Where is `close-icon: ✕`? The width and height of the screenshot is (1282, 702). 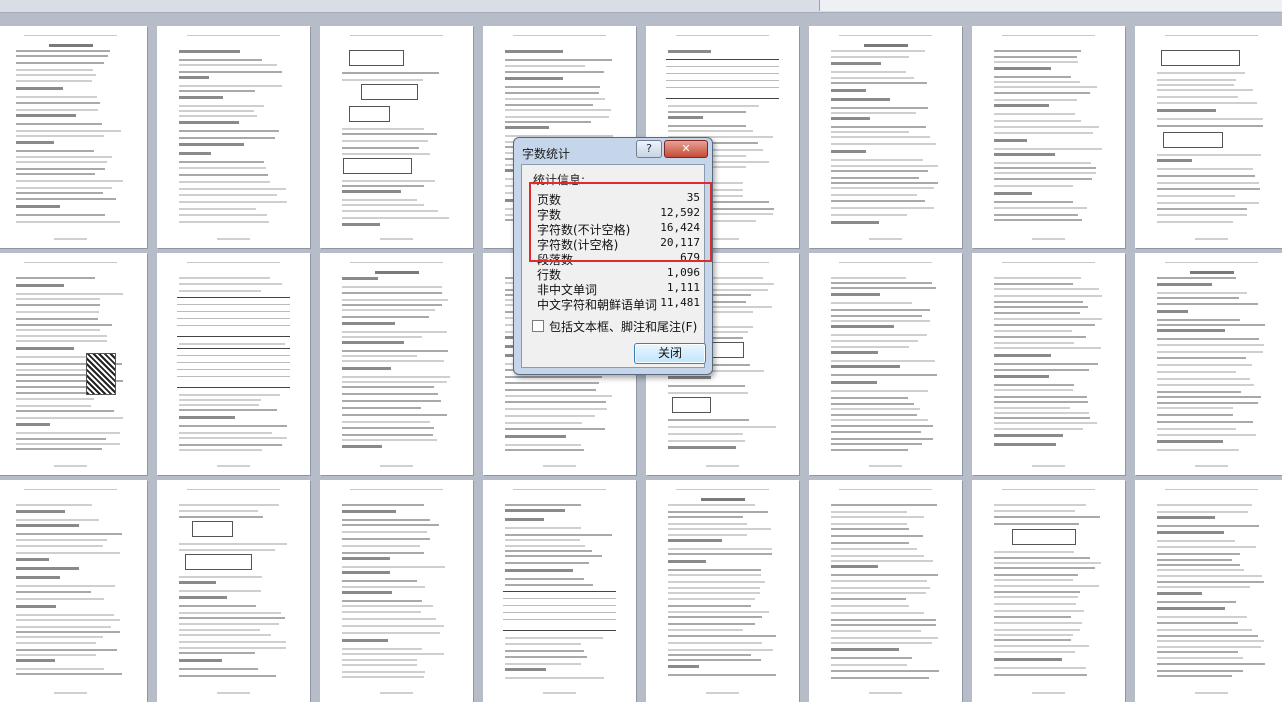
close-icon: ✕ is located at coordinates (686, 149).